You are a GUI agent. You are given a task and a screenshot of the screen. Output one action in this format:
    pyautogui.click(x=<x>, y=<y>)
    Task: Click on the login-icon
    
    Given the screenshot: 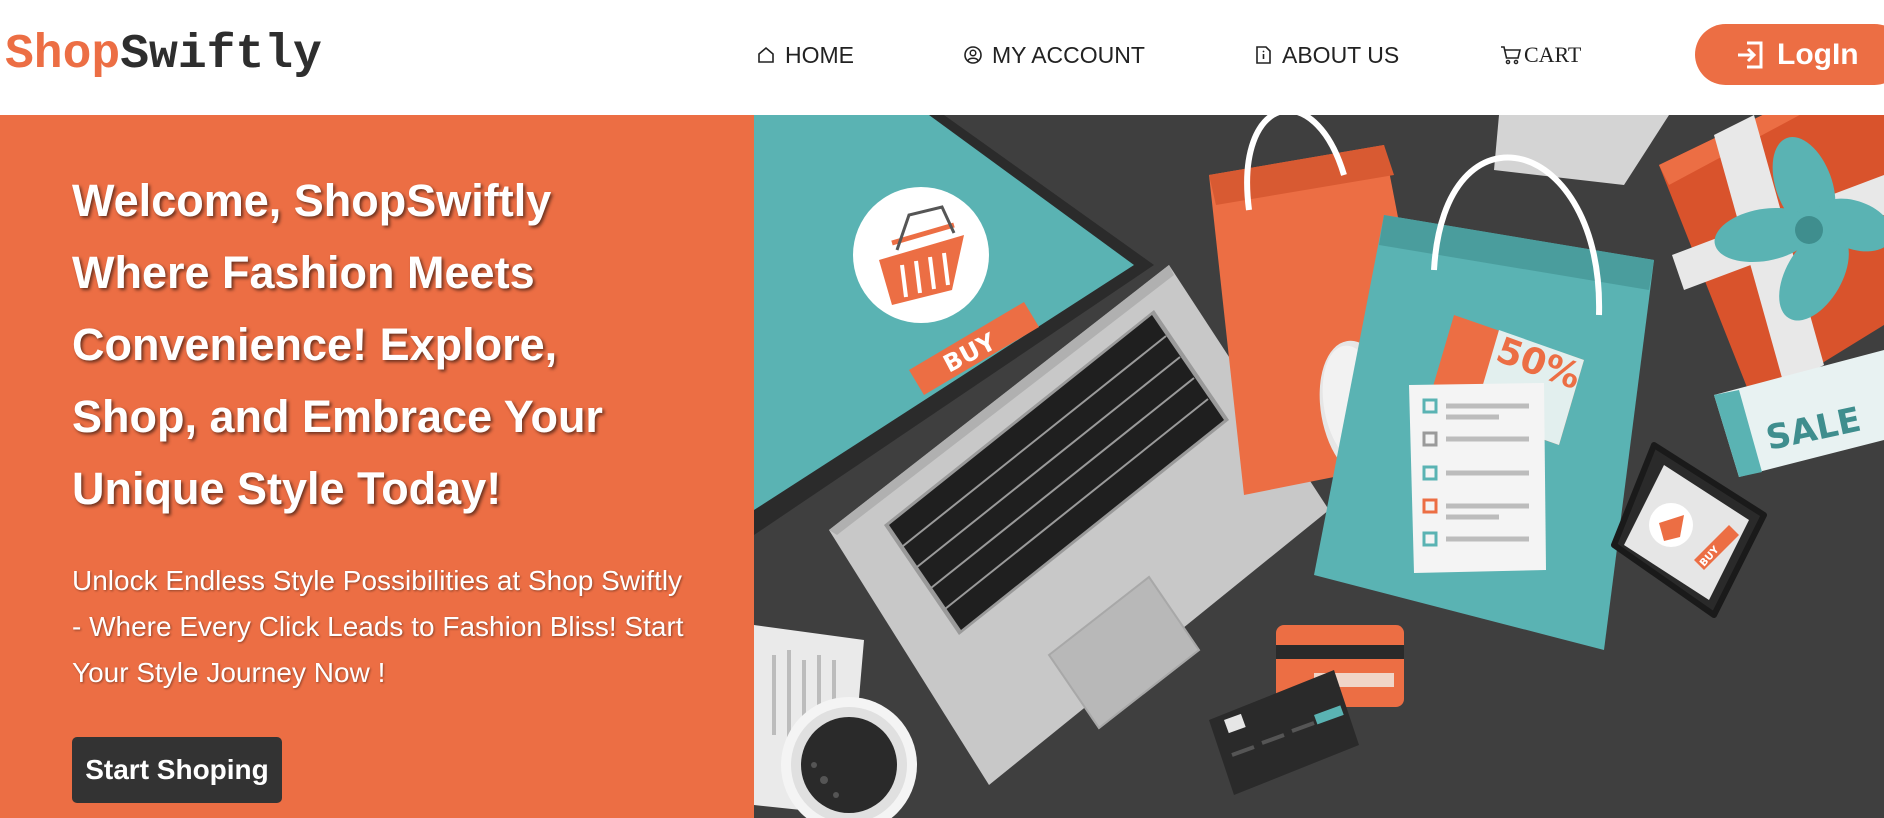 What is the action you would take?
    pyautogui.click(x=1750, y=55)
    